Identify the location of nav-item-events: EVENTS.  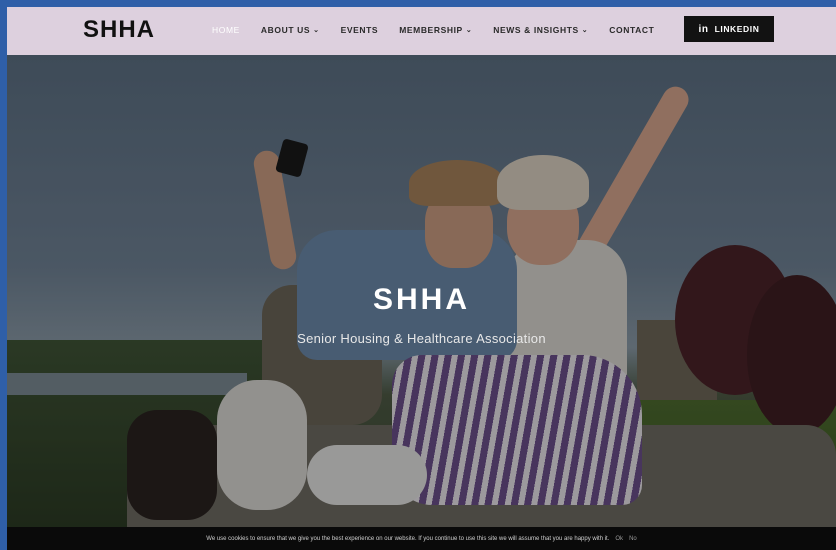
(360, 30).